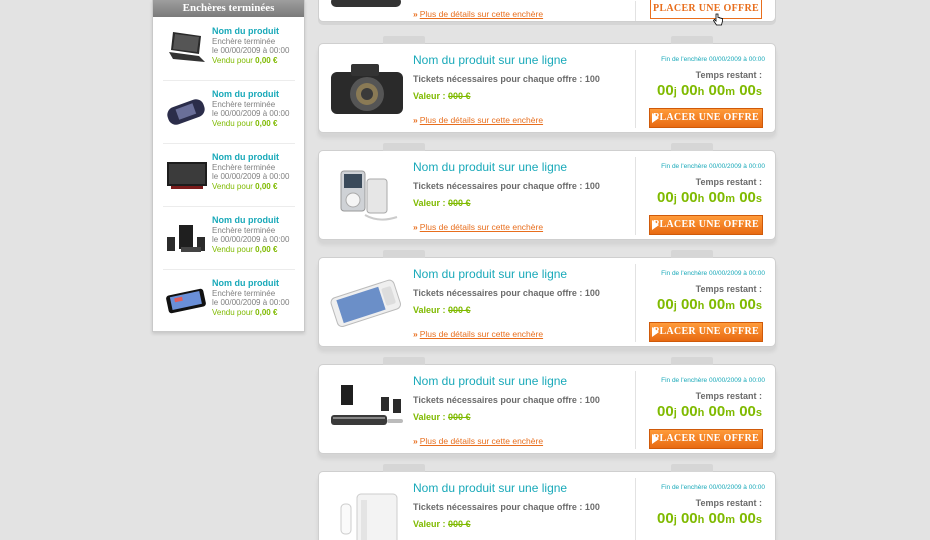 The height and width of the screenshot is (540, 930). I want to click on psp-icon, so click(186, 112).